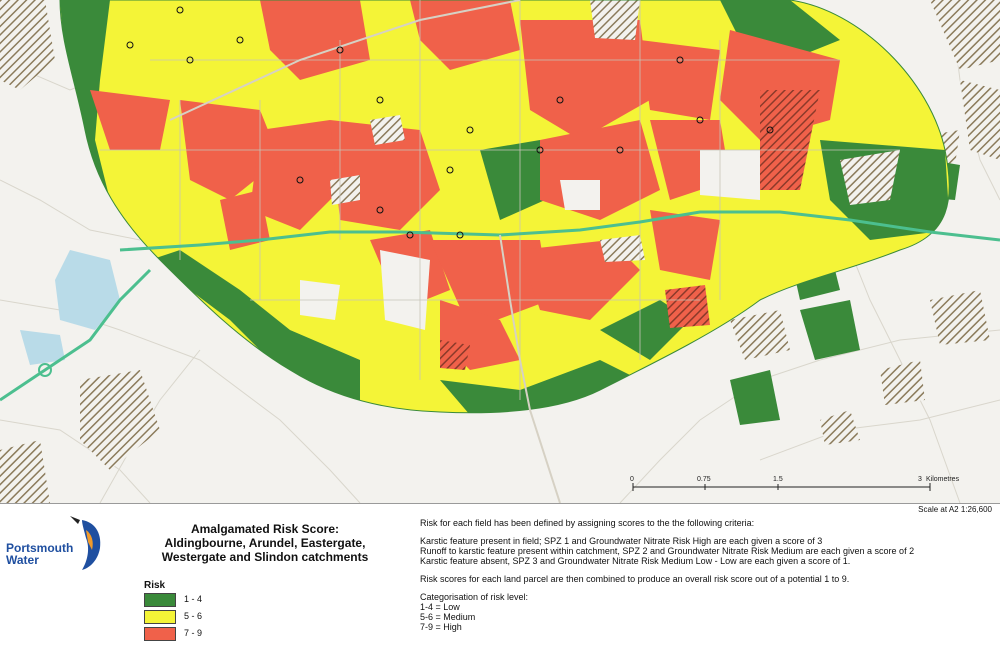 The image size is (1000, 646). What do you see at coordinates (440, 607) in the screenshot?
I see `categorisation-low: 1-4 = Low` at bounding box center [440, 607].